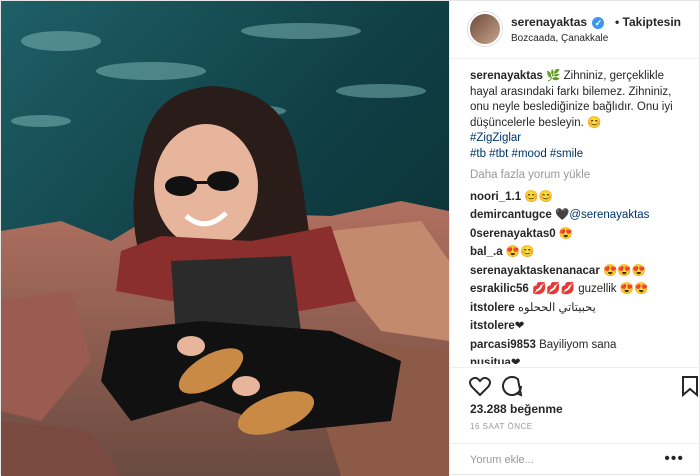 The width and height of the screenshot is (700, 476). Describe the element at coordinates (511, 215) in the screenshot. I see `comment-username: demircantugce` at that location.